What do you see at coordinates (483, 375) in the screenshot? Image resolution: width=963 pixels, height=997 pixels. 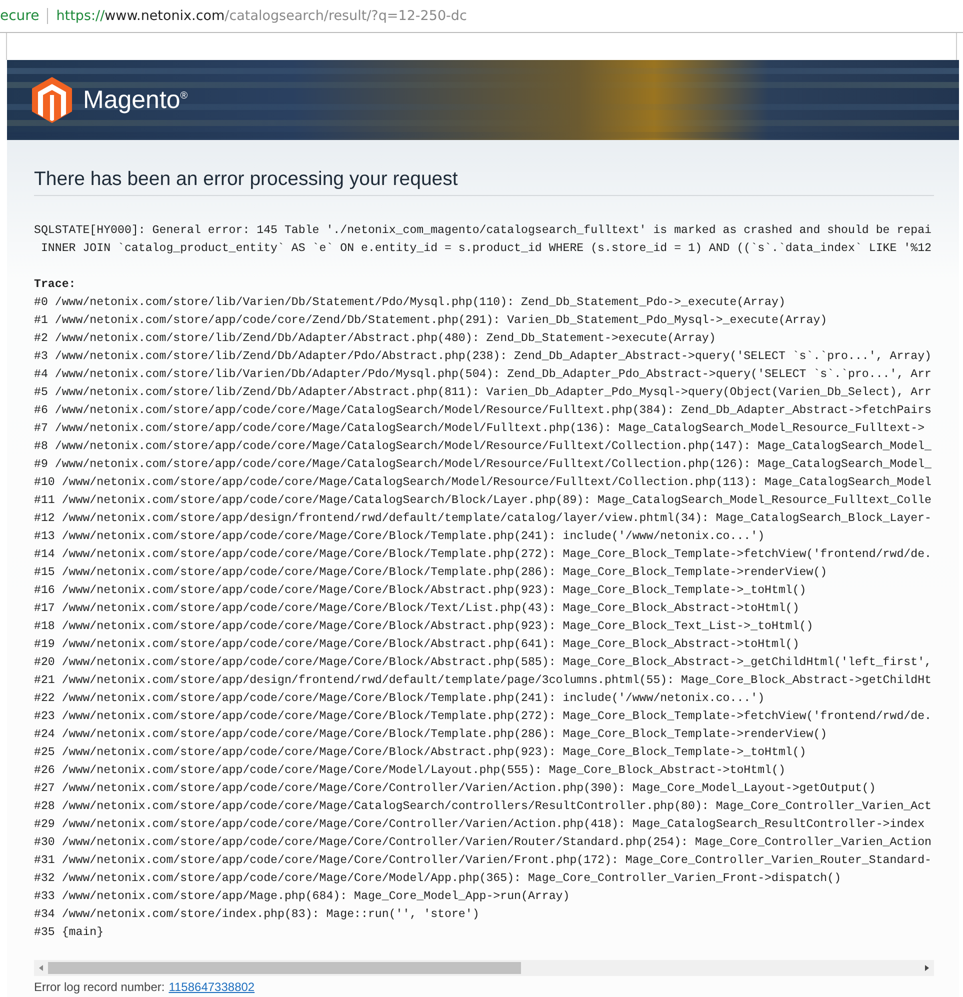 I see `trace-line: #4 /www/netonix.com/store/lib/Varien/Db/Adapter/Pdo/Mysql.php(504): Zend_Db_Adapter_Pdo_Abstract->query('SELECT `s`.`pro...', Arr` at bounding box center [483, 375].